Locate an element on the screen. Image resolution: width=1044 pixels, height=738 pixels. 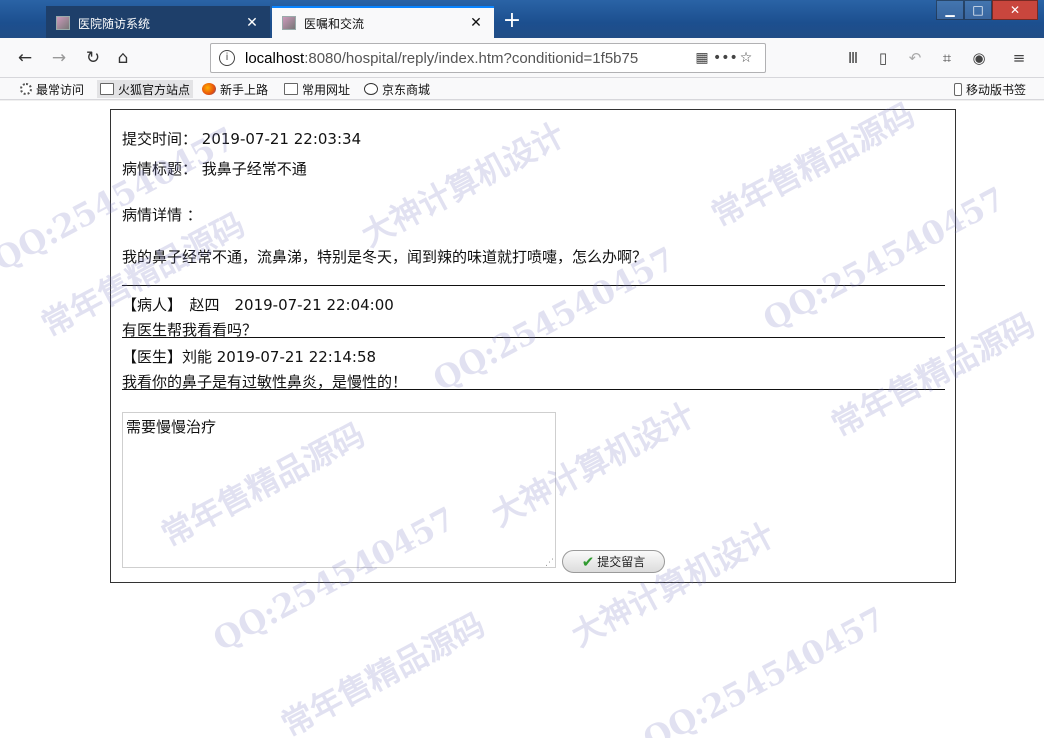
condition-title-row: 病情标题： 我鼻子经常不通 is located at coordinates (214, 168).